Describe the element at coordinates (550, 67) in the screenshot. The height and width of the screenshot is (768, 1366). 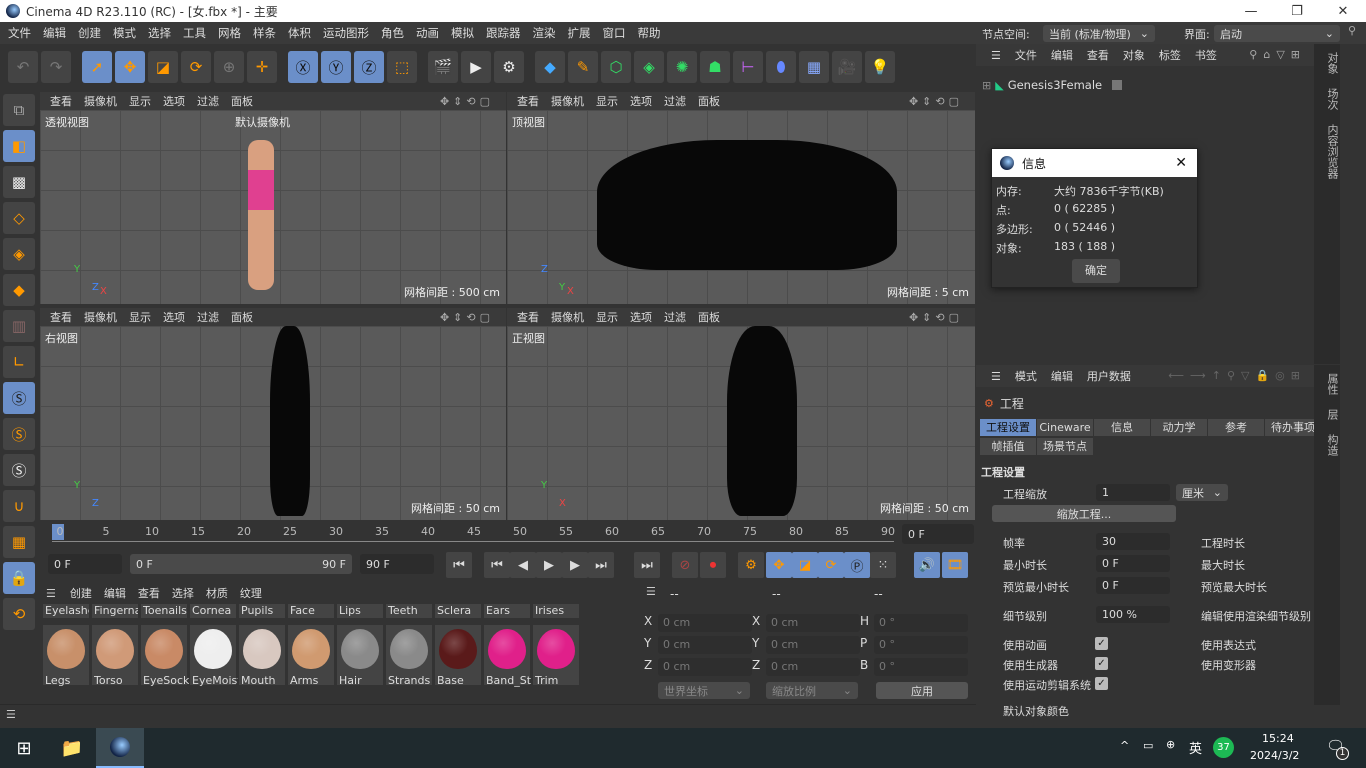
I see `cube-button: ◆` at that location.